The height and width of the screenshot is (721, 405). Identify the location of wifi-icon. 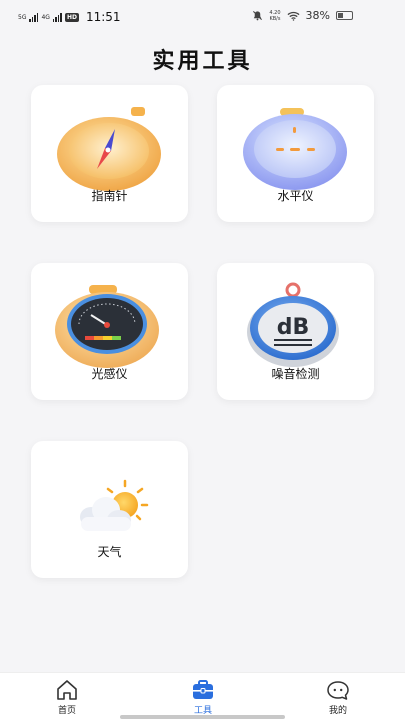
(293, 16).